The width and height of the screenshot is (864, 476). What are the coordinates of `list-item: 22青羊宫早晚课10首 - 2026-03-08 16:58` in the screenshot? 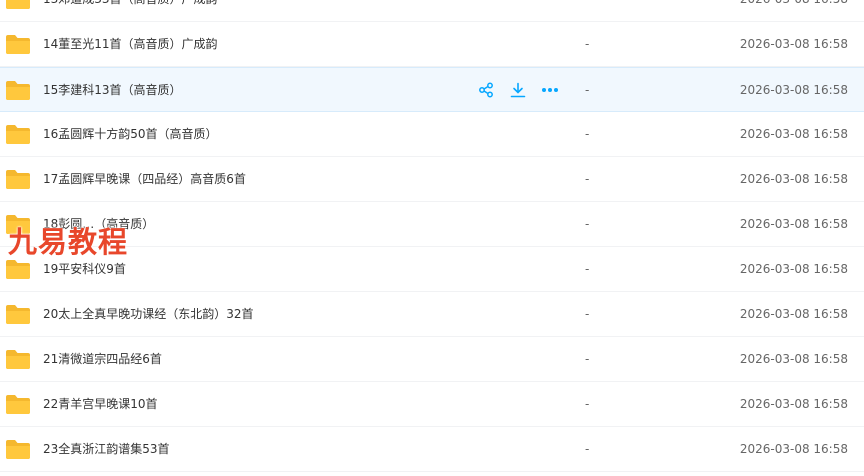 It's located at (432, 404).